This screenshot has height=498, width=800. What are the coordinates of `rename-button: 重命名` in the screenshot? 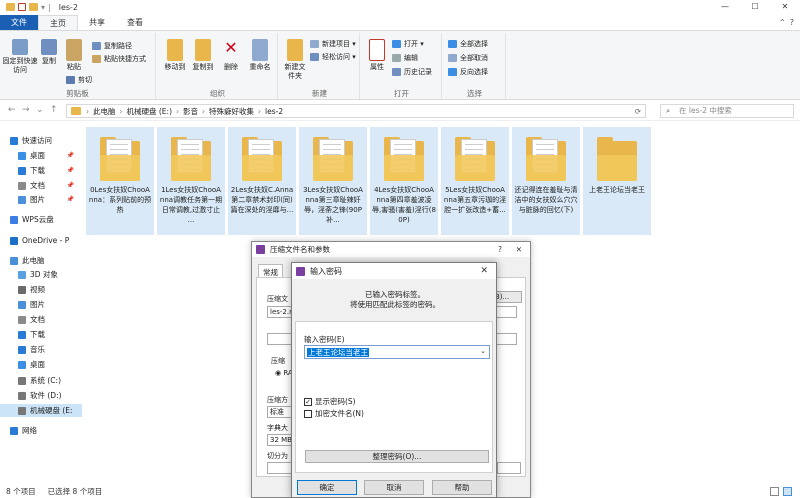 It's located at (260, 55).